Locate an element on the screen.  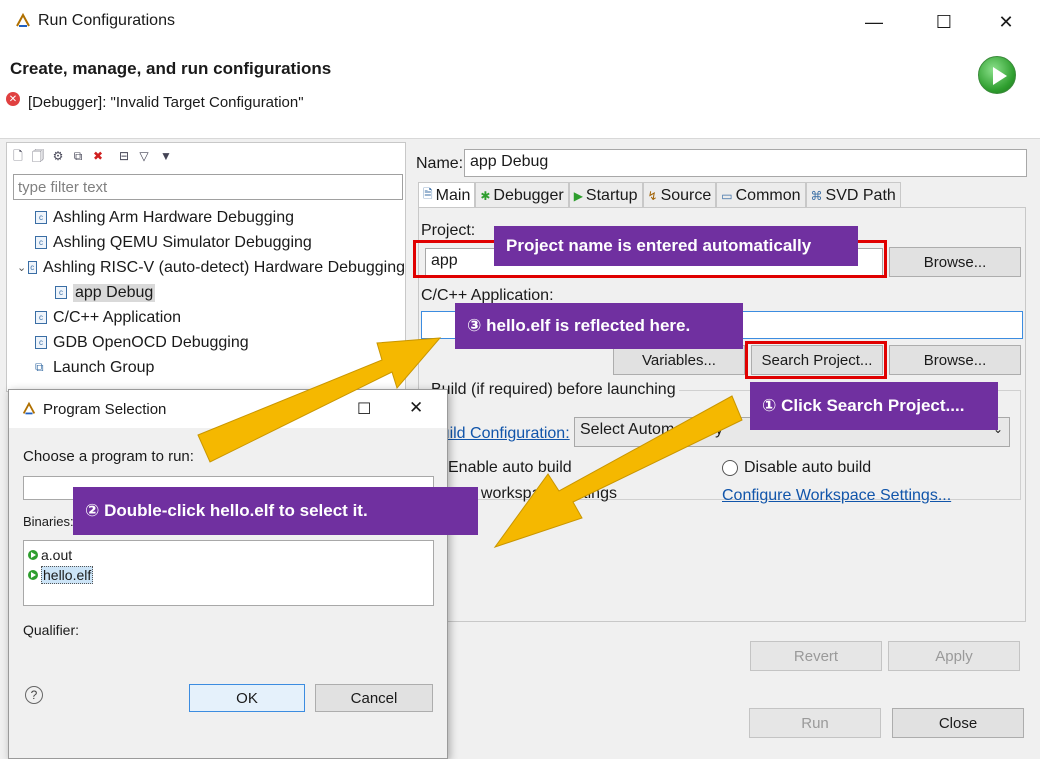
tab-label: Startup is located at coordinates (611, 195).